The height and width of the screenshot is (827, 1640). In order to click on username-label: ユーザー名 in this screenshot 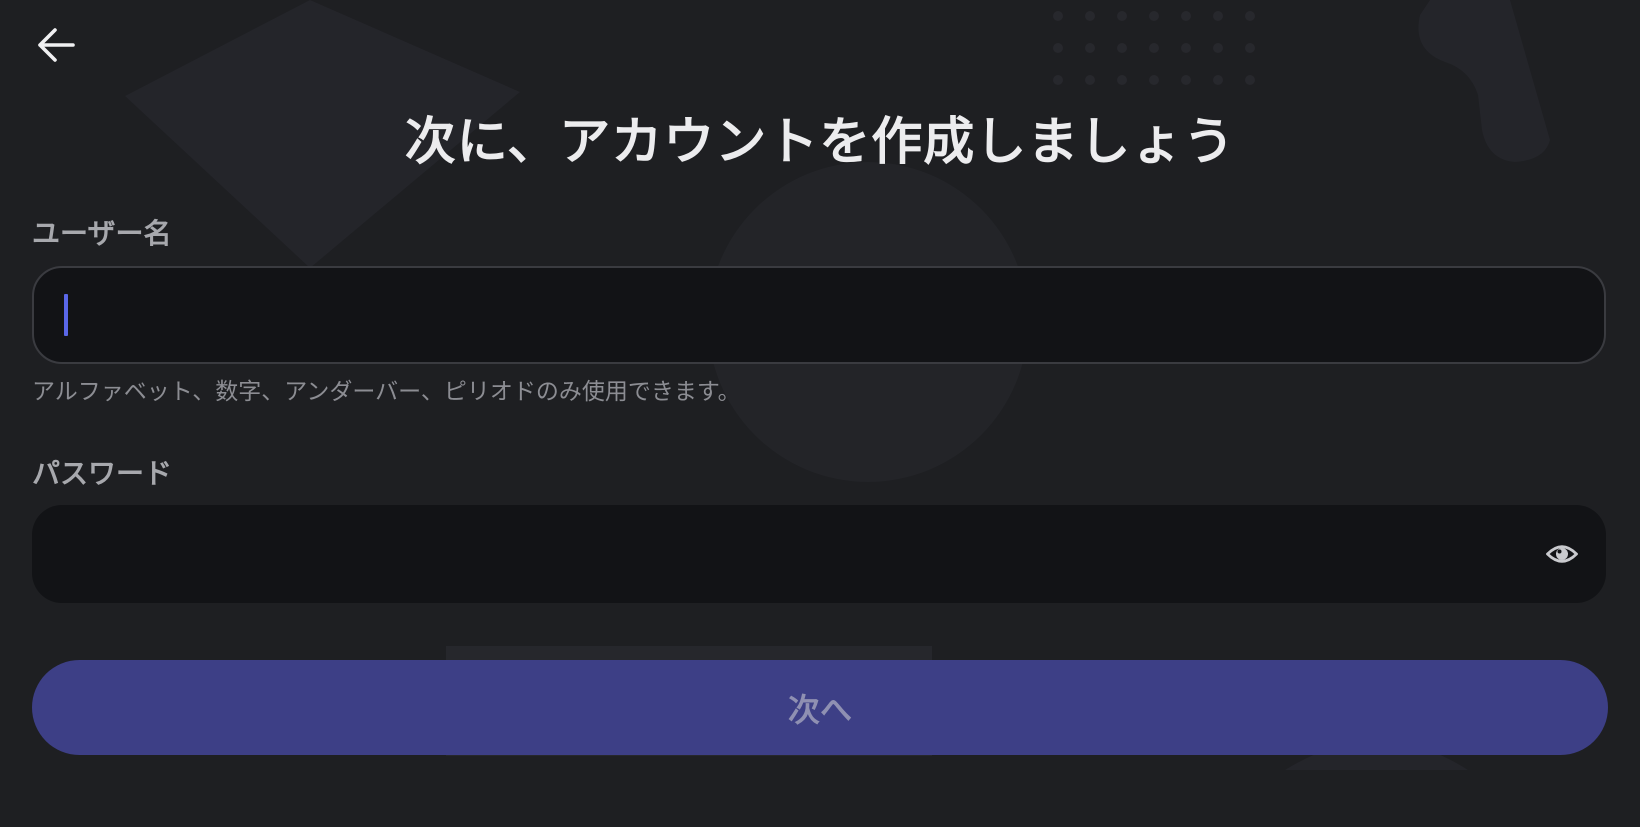, I will do `click(102, 233)`.